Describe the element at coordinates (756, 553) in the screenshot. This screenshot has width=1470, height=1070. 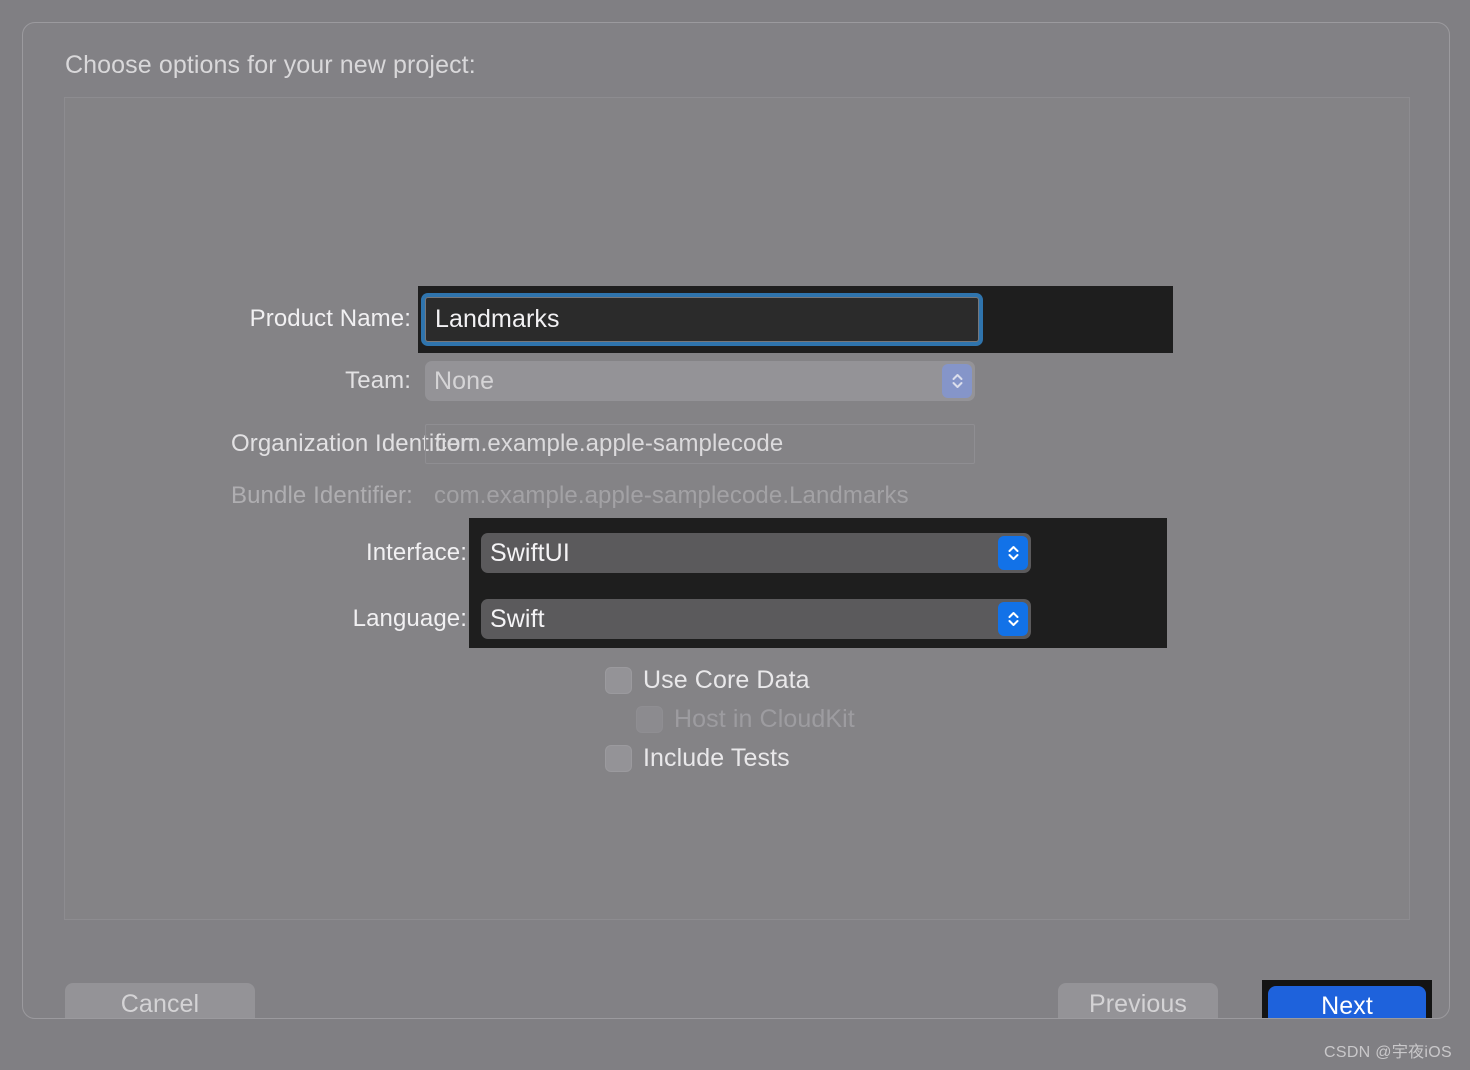
I see `interface-select: SwiftUI` at that location.